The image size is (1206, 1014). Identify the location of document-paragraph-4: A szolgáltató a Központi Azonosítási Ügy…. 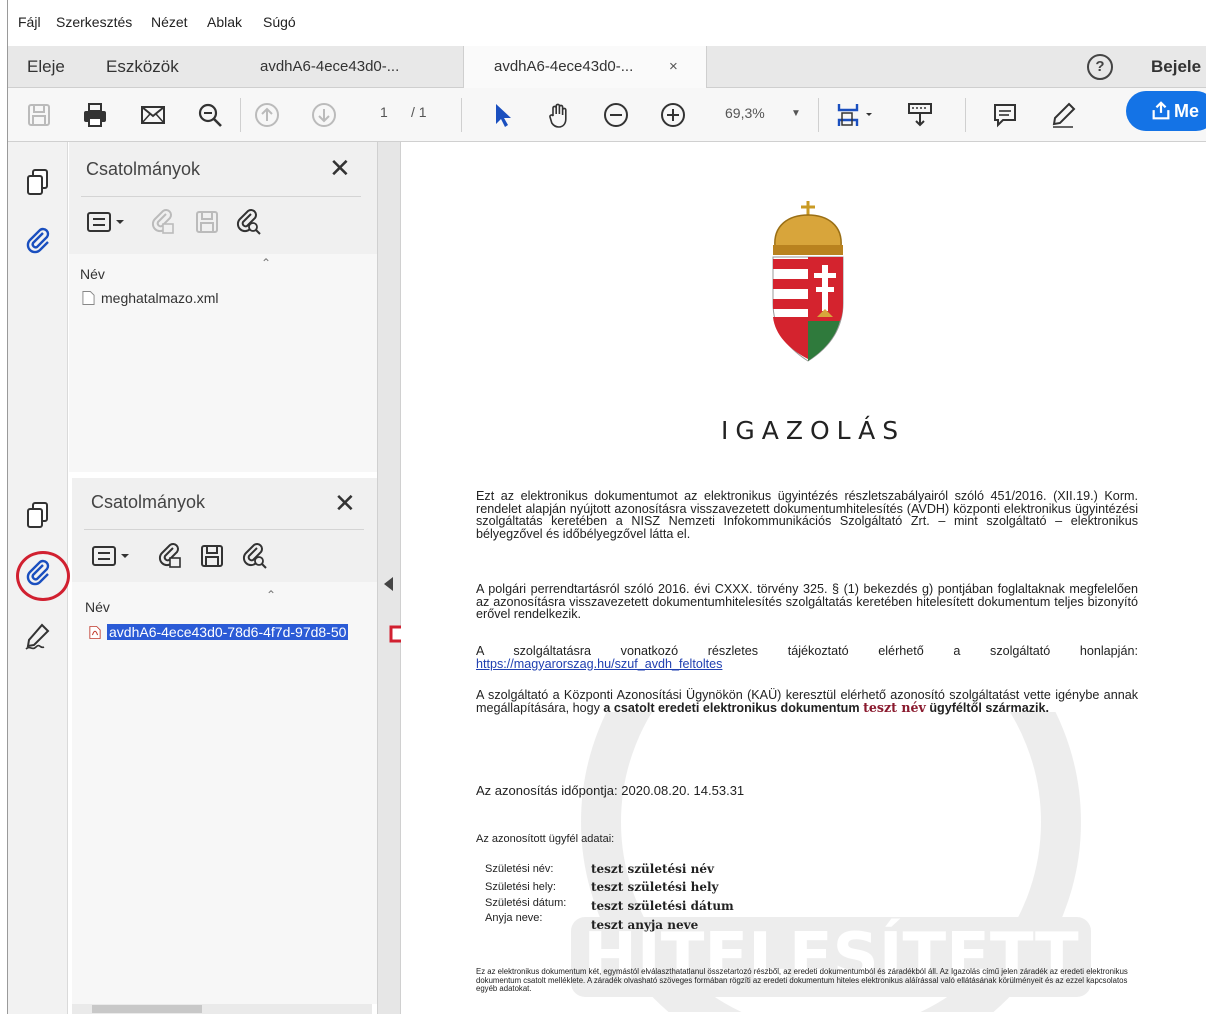
(807, 701).